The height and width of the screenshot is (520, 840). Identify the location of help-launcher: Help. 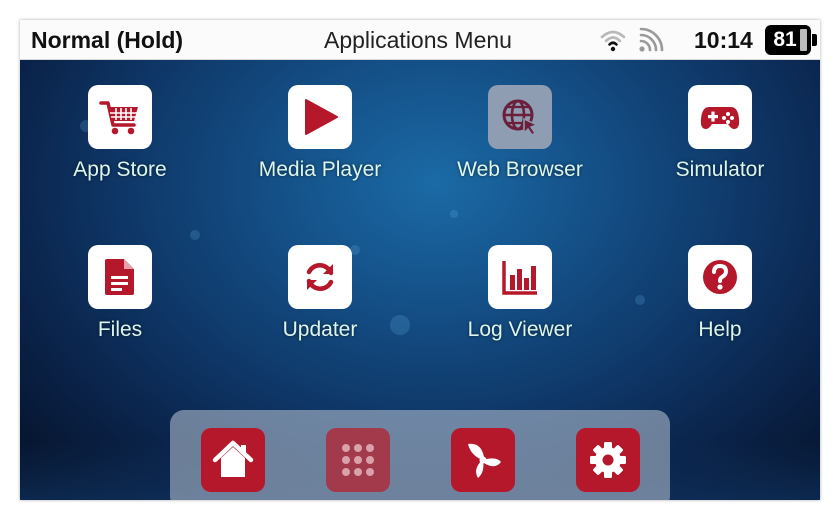
(720, 300).